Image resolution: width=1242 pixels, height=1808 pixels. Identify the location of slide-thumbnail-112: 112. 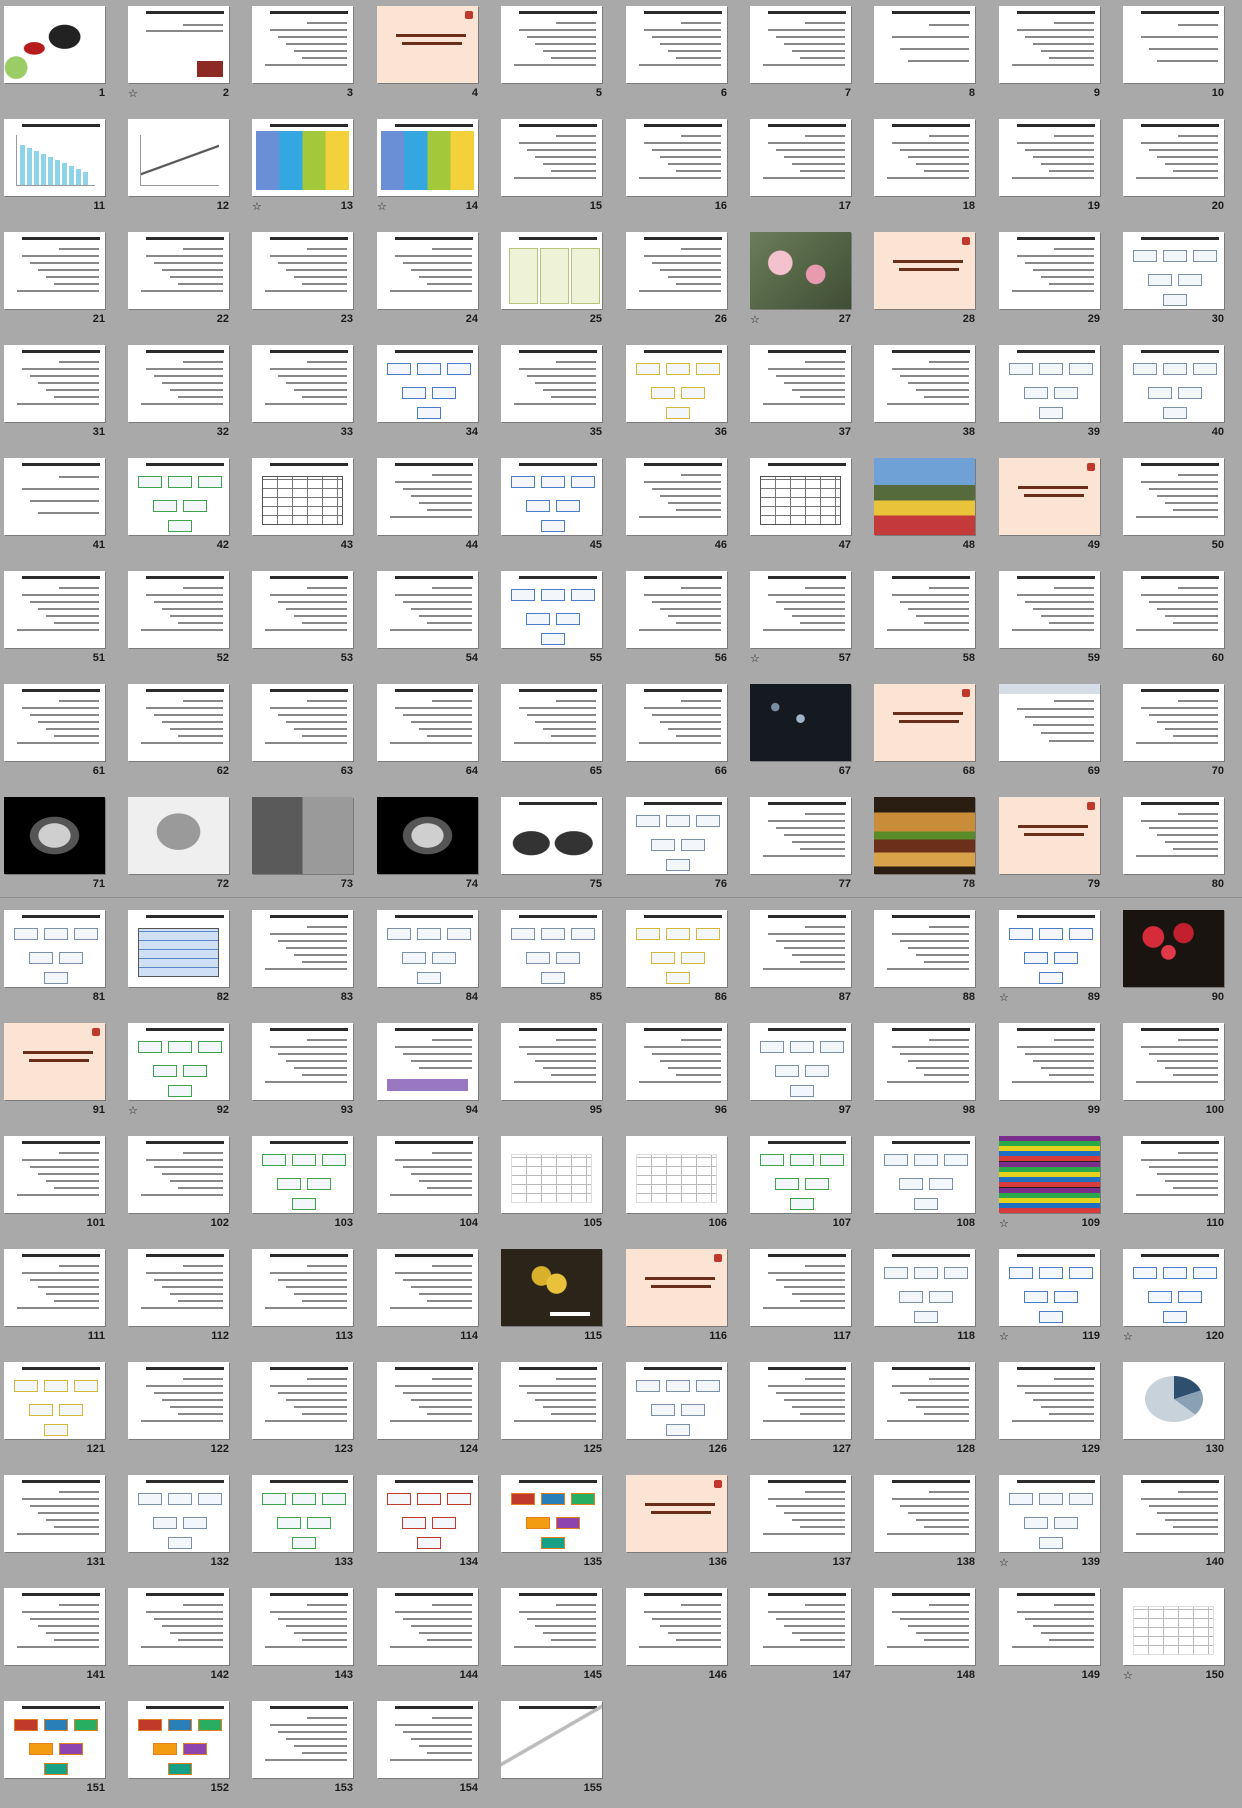
(185, 1300).